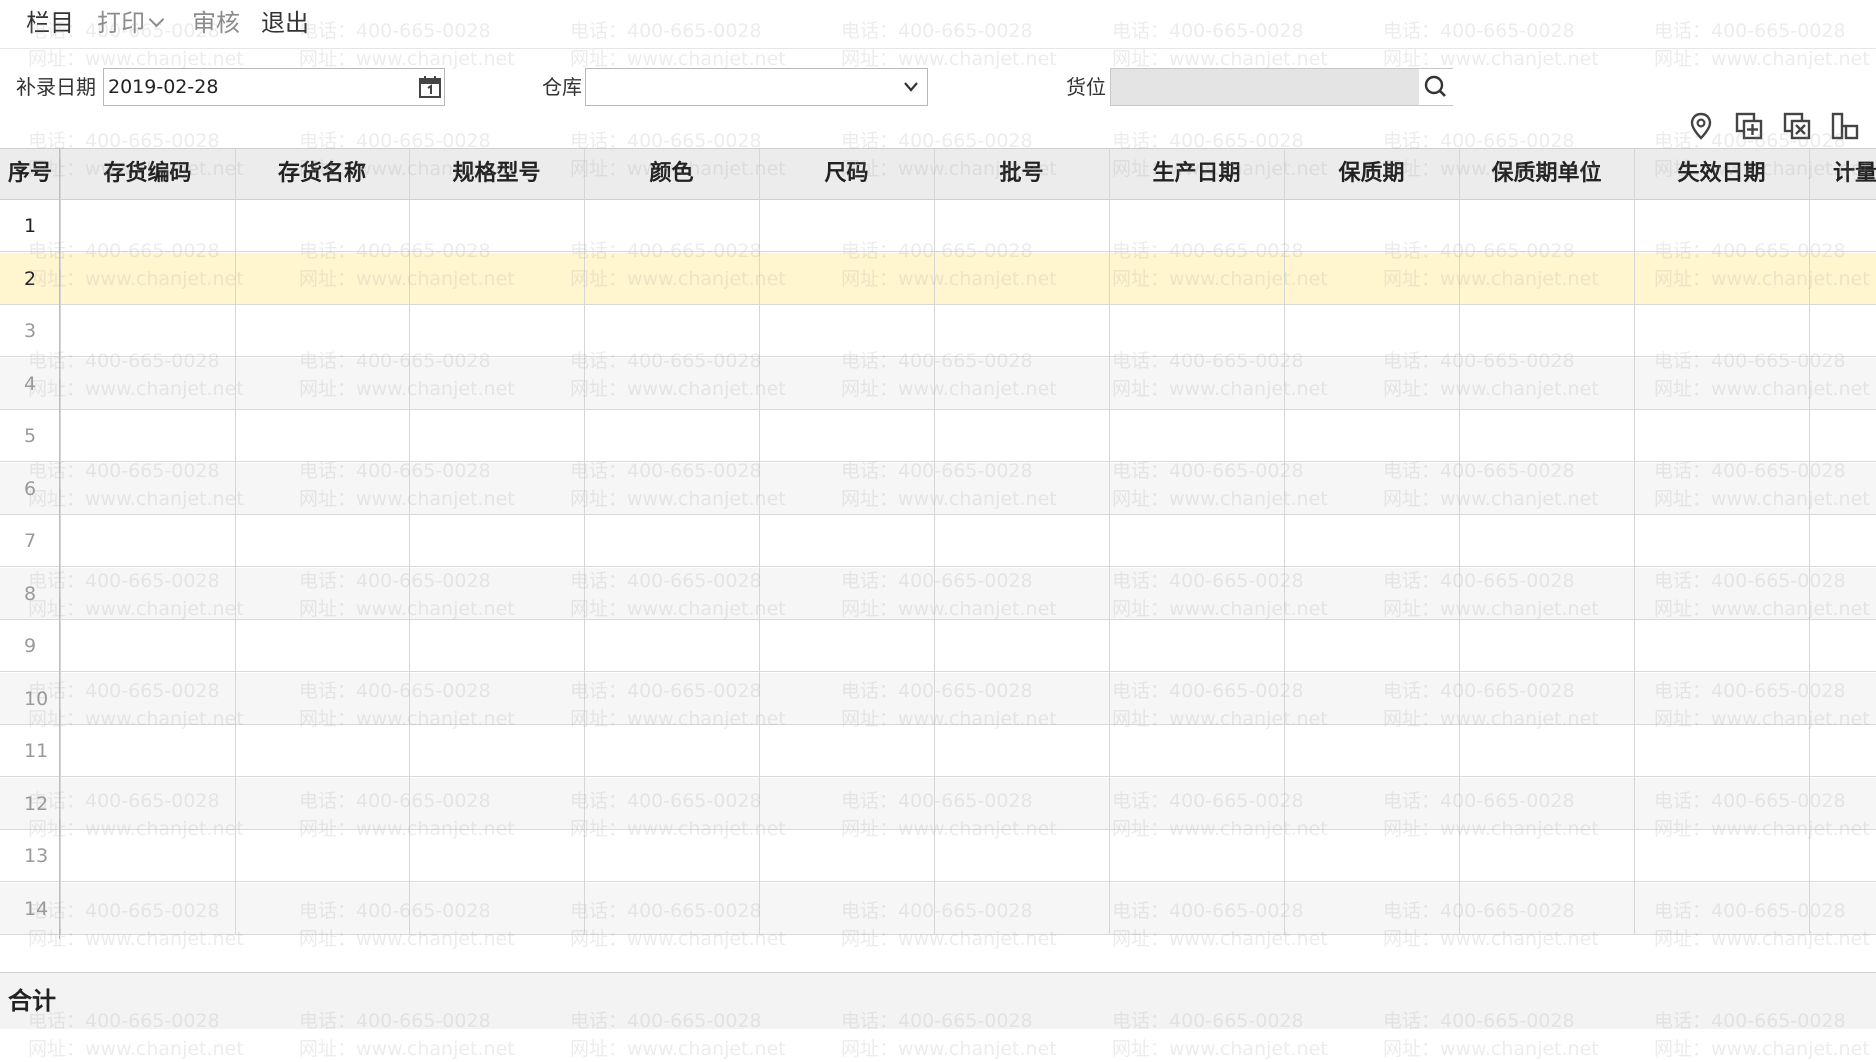  What do you see at coordinates (32, 1001) in the screenshot?
I see `total-label: 合计` at bounding box center [32, 1001].